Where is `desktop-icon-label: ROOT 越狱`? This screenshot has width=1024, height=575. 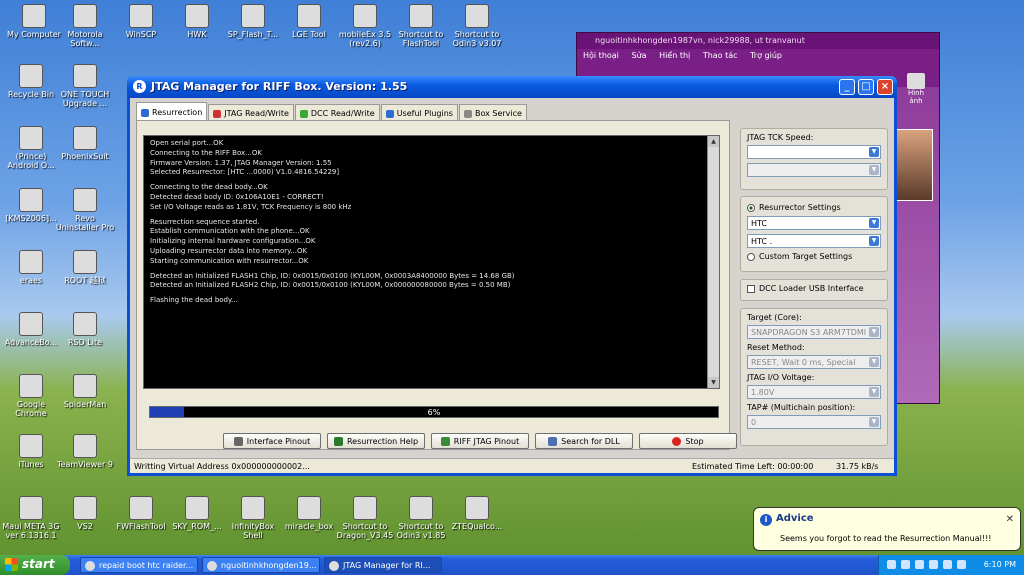 desktop-icon-label: ROOT 越狱 is located at coordinates (85, 280).